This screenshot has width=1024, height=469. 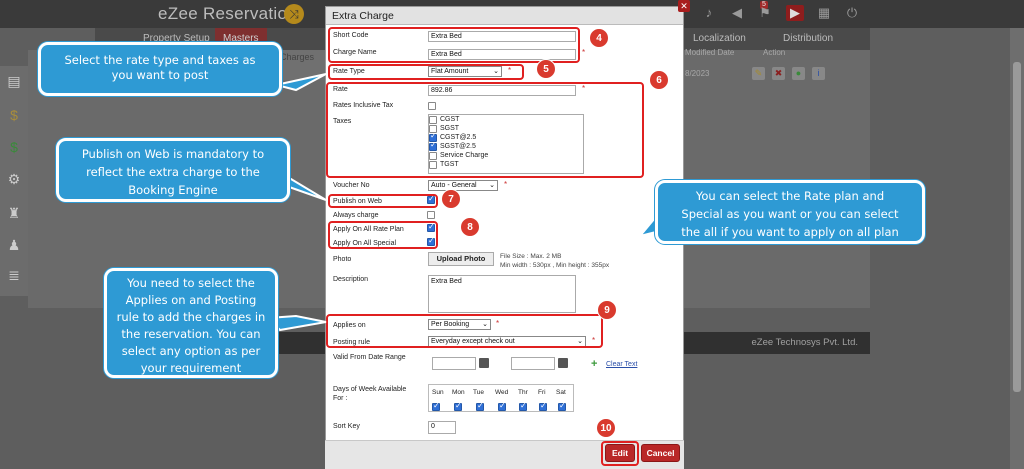 What do you see at coordinates (191, 368) in the screenshot?
I see `callout-line: your requirement` at bounding box center [191, 368].